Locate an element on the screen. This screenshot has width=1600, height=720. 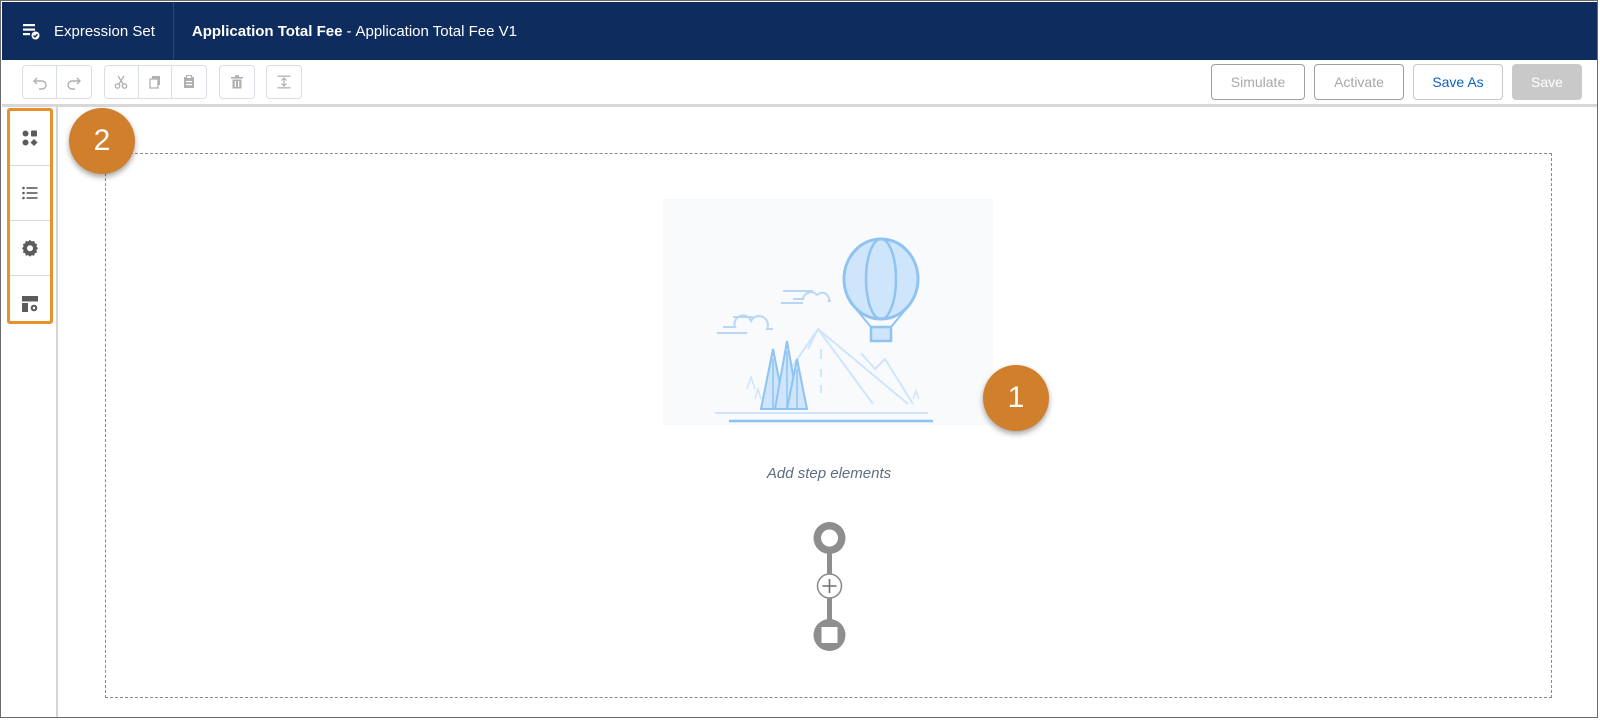
delete-icon is located at coordinates (237, 82).